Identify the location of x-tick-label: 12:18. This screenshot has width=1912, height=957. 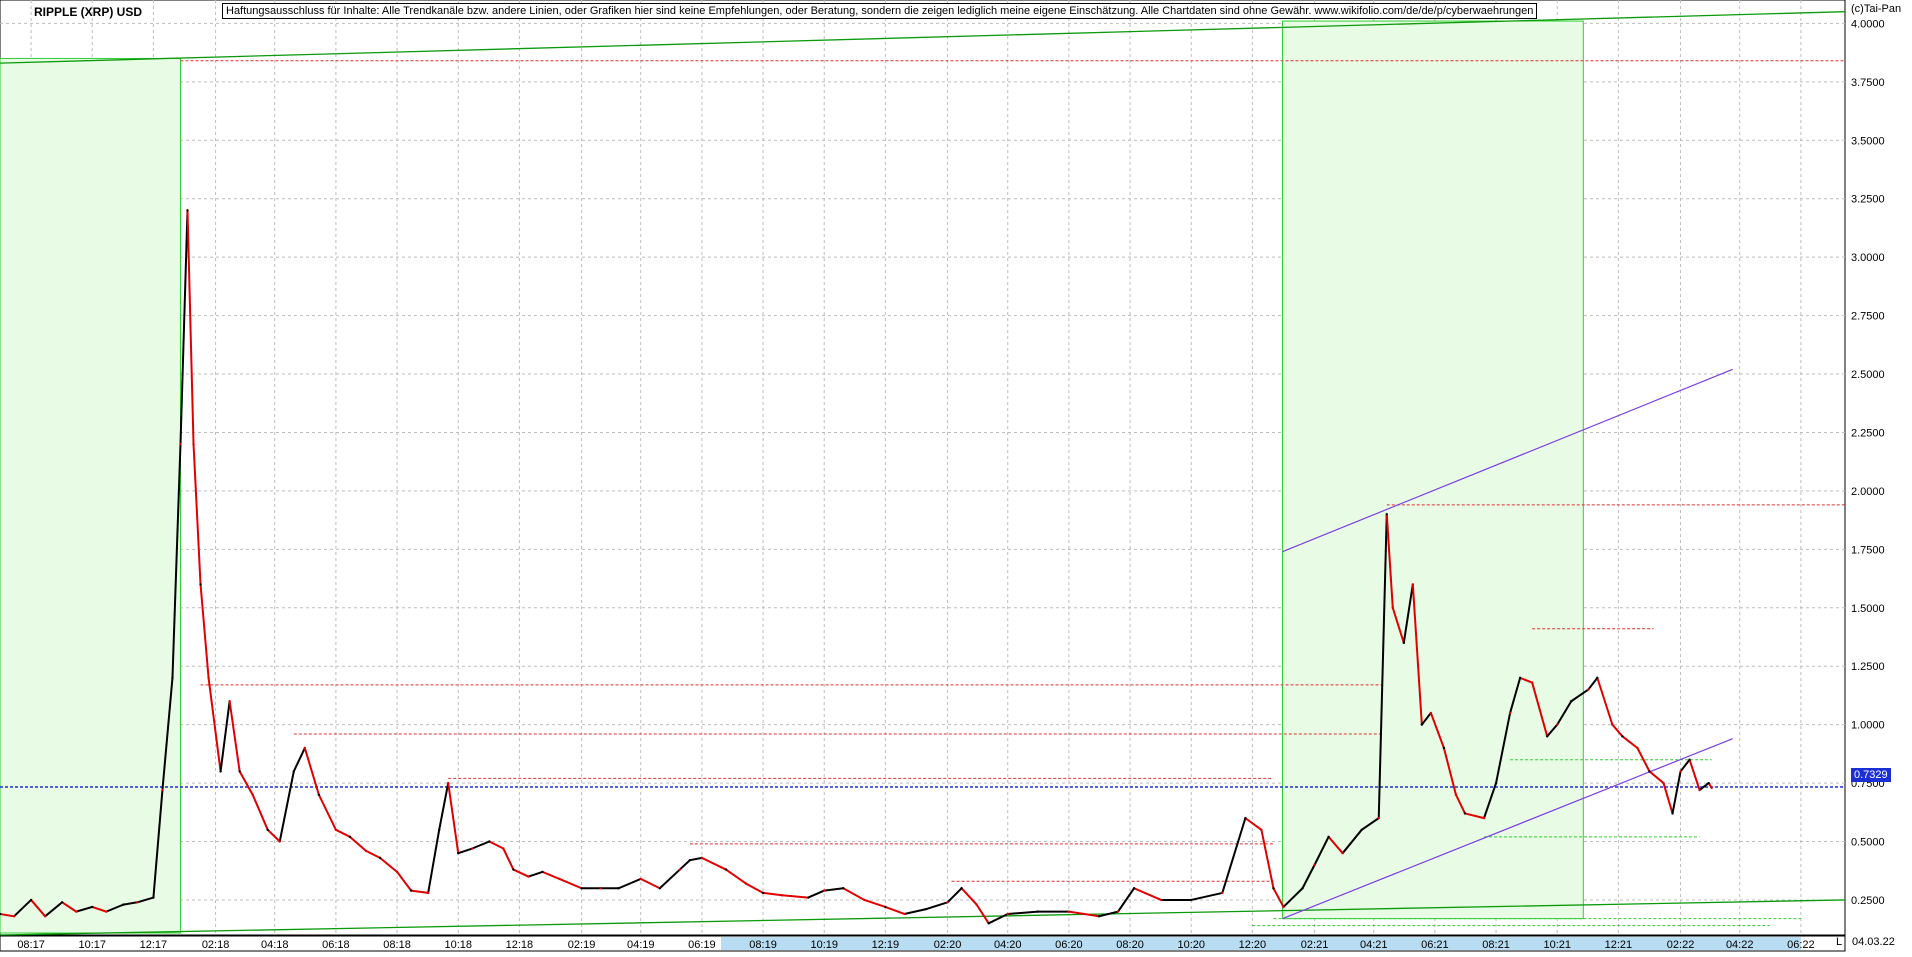
(520, 945).